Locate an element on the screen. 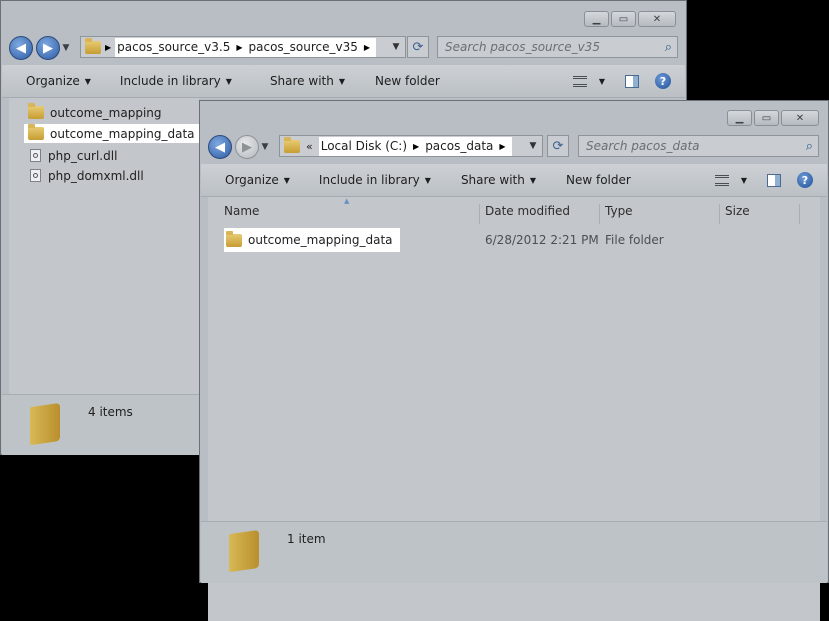  forward-arrow-icon: ▶ is located at coordinates (247, 147).